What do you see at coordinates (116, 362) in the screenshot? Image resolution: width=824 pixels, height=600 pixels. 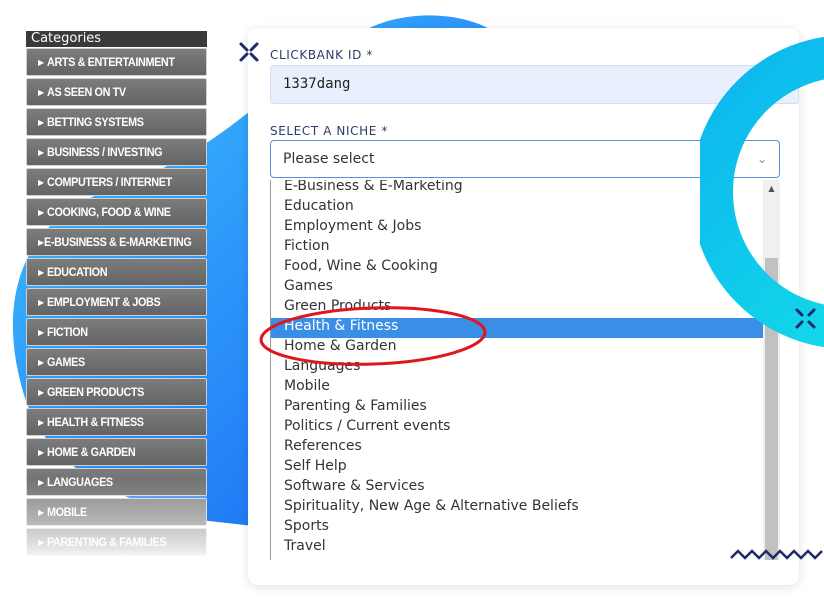 I see `sidebar-item: ▶ GAMES` at bounding box center [116, 362].